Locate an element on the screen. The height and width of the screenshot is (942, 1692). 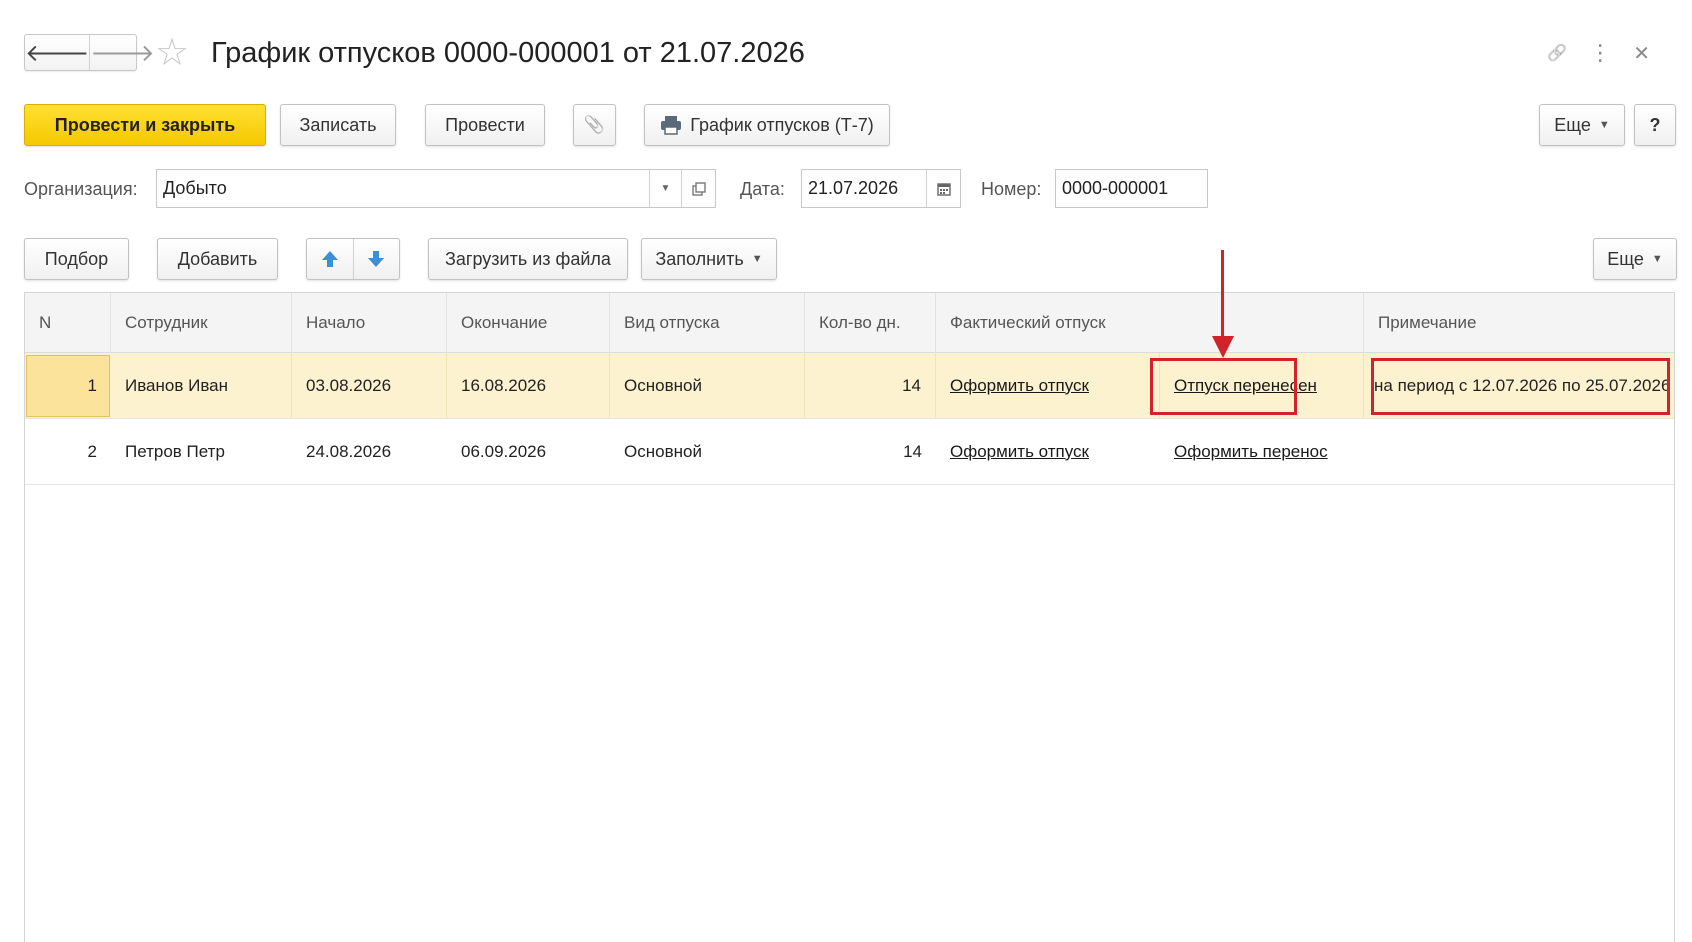
organization-field: Добыто ▼ is located at coordinates (436, 188).